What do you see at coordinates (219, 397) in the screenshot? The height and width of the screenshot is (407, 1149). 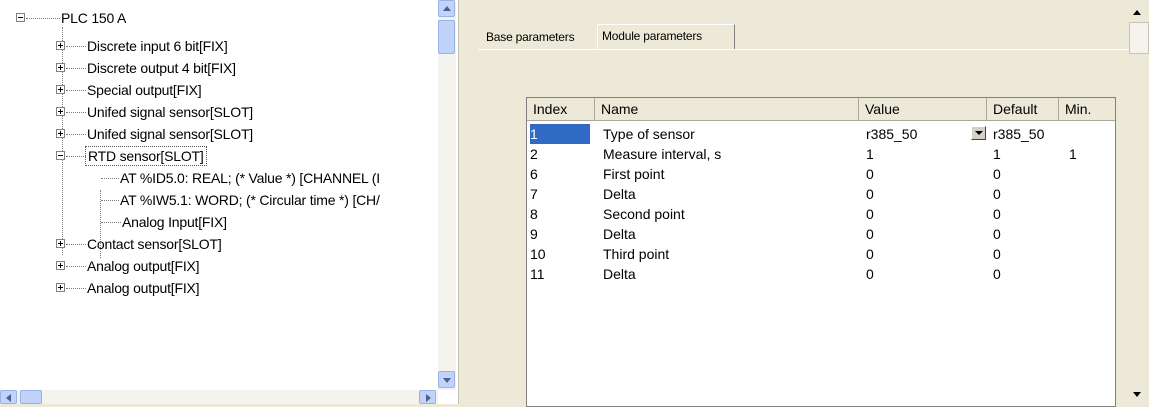 I see `tree-horizontal-scrollbar` at bounding box center [219, 397].